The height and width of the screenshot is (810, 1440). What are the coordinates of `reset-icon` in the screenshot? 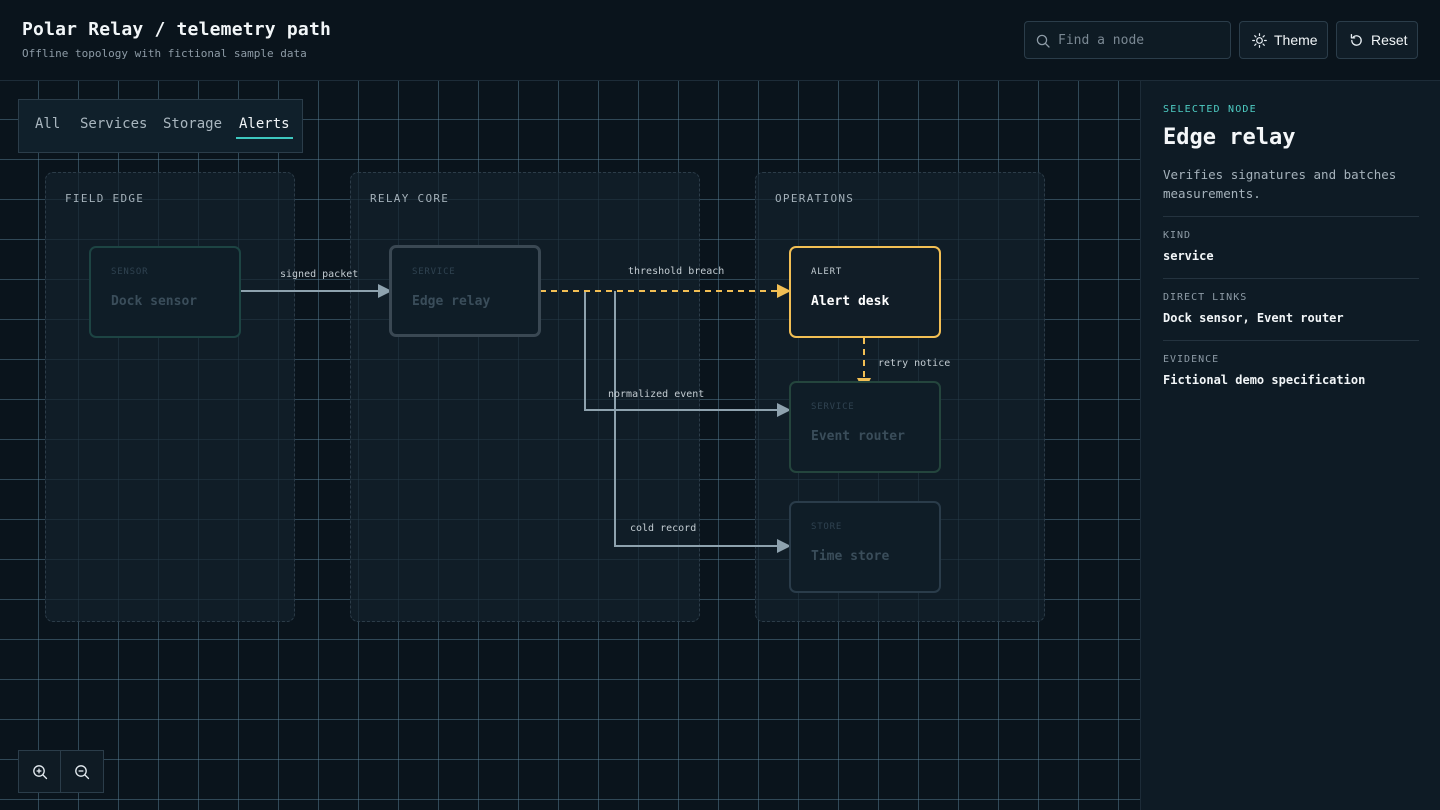 It's located at (1356, 40).